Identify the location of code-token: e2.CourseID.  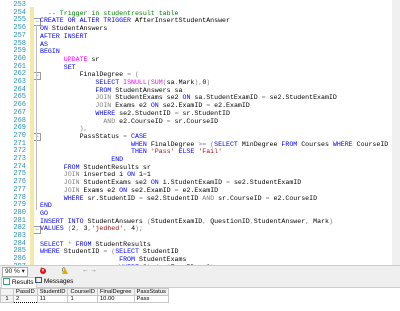
(143, 121).